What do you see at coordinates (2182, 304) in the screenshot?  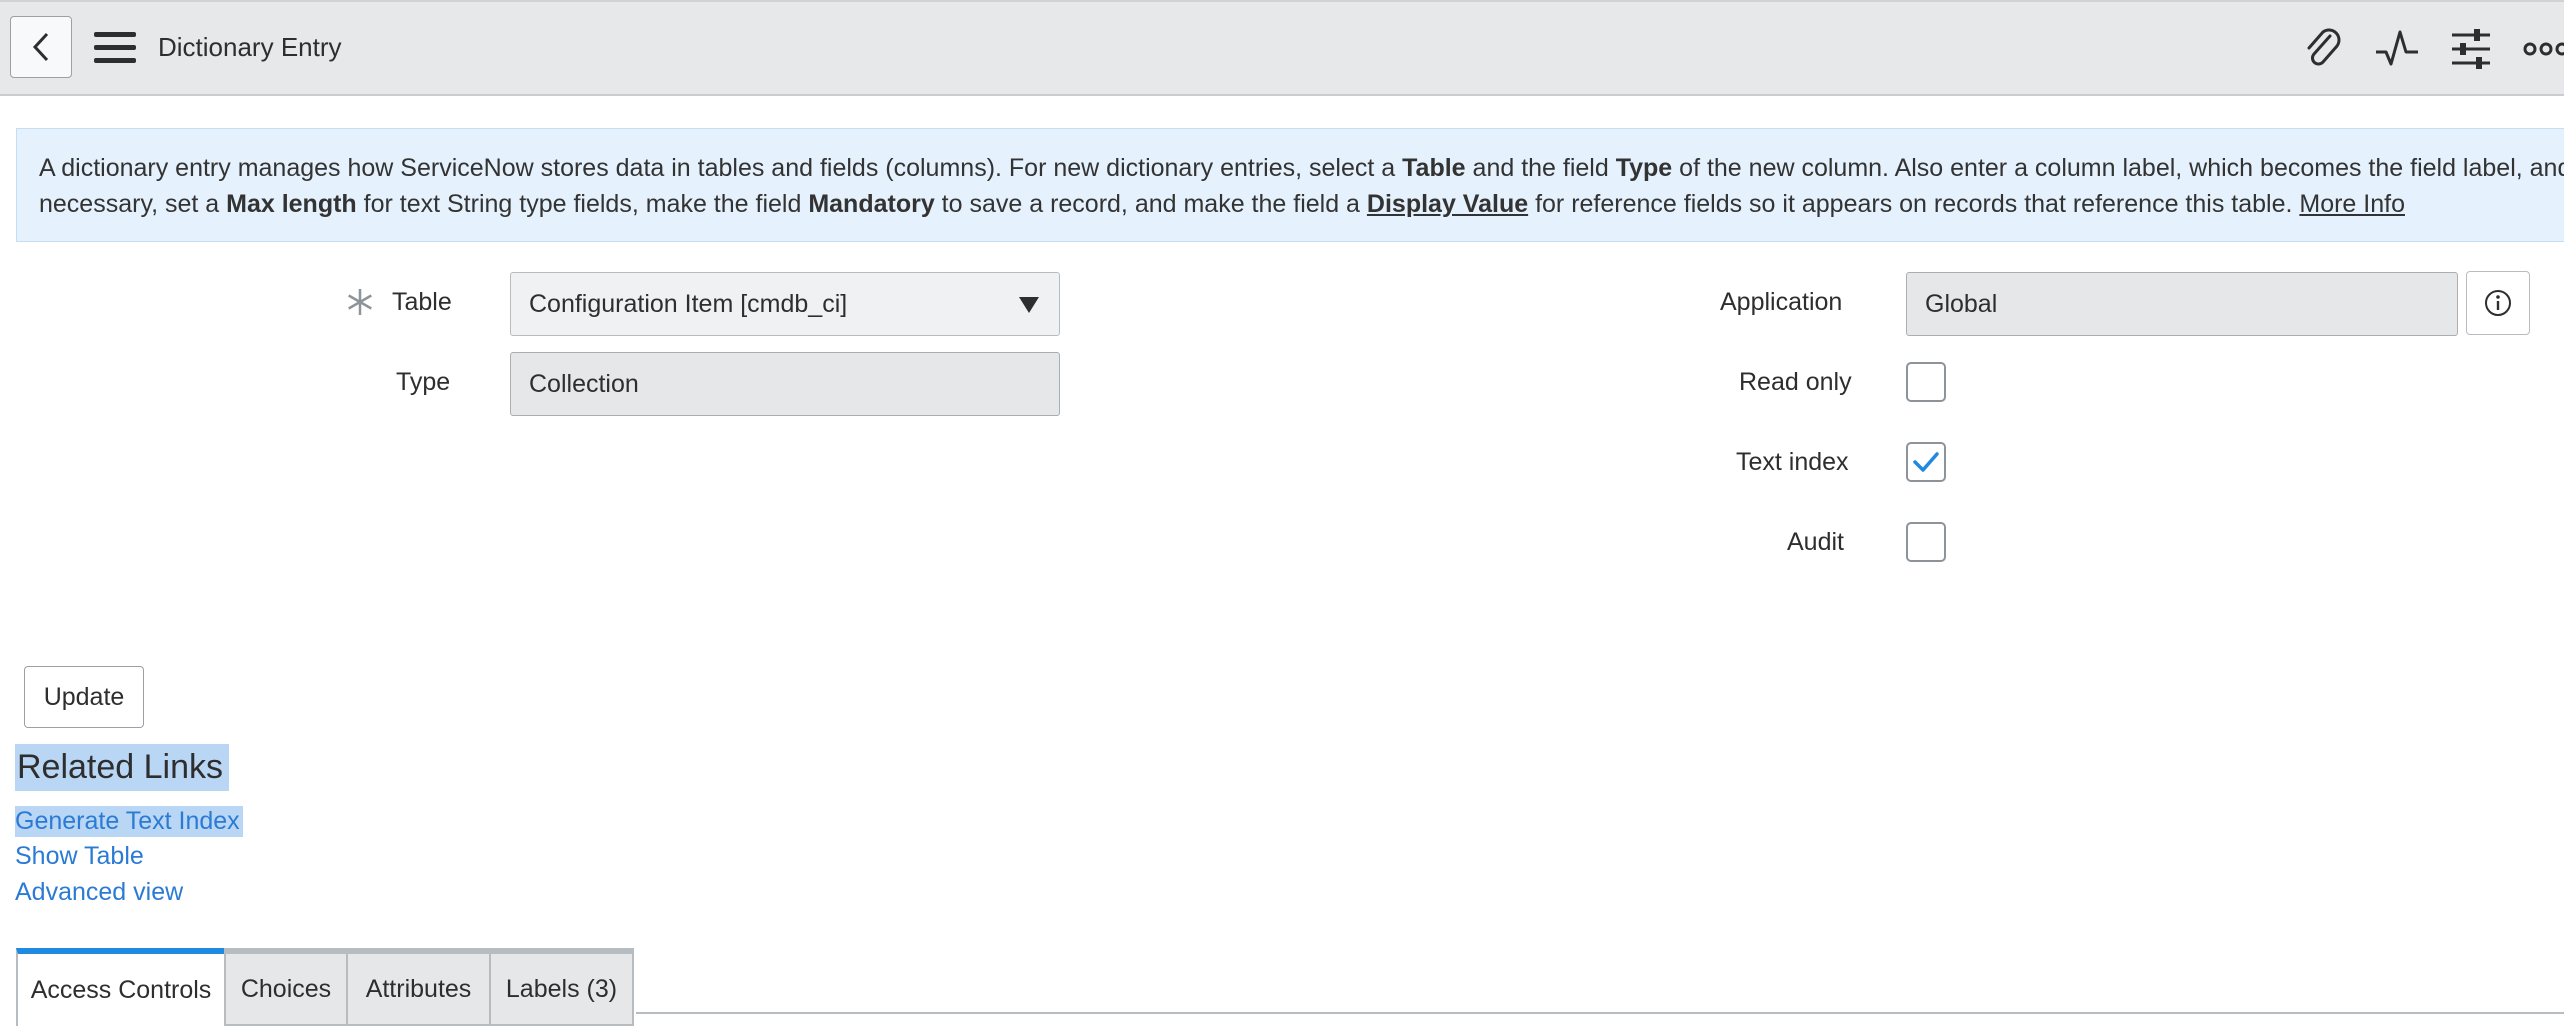 I see `application-field: Global` at bounding box center [2182, 304].